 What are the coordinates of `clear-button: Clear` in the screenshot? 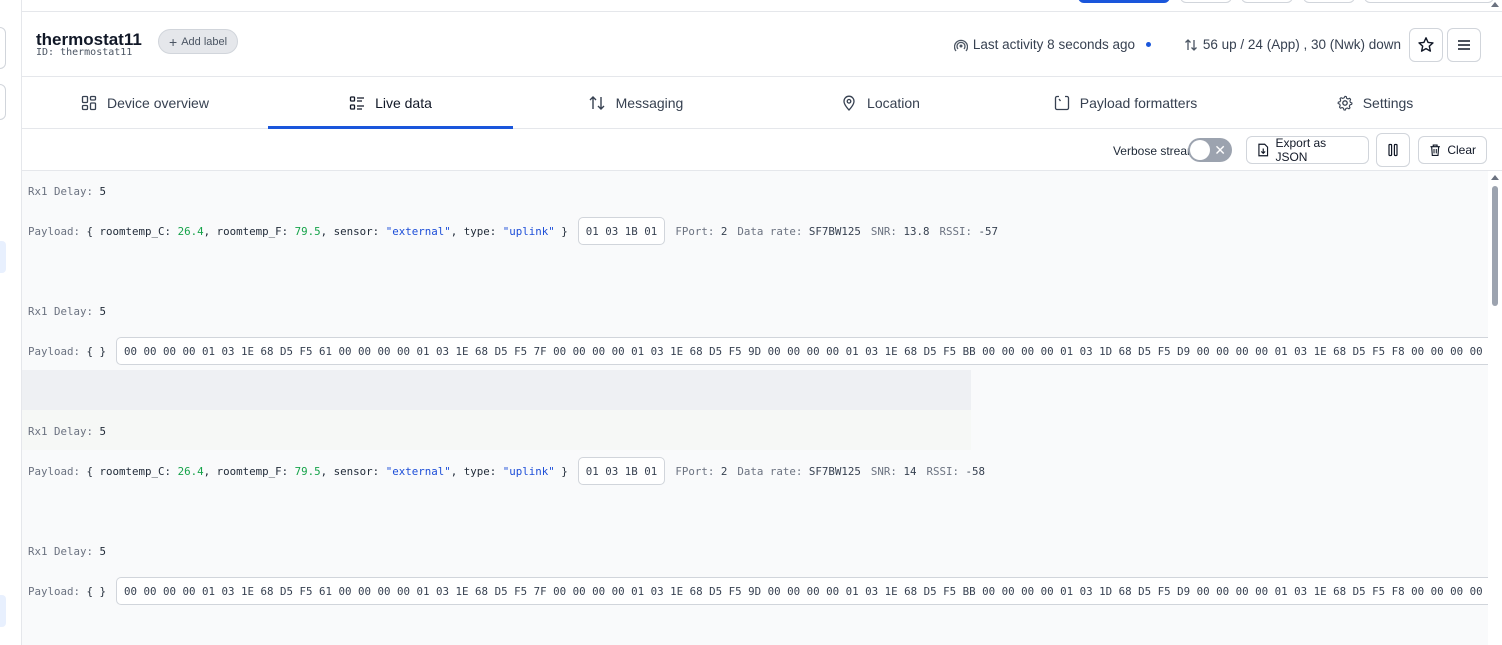 It's located at (1452, 150).